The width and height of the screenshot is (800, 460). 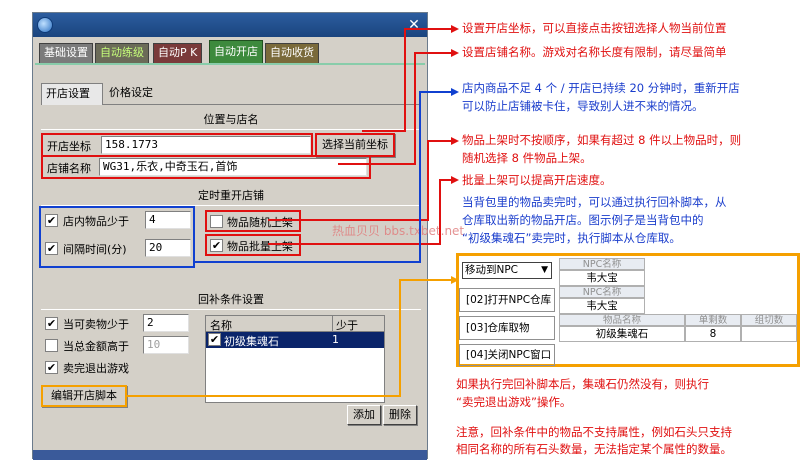 I want to click on chevron-down-icon: ▼, so click(x=544, y=270).